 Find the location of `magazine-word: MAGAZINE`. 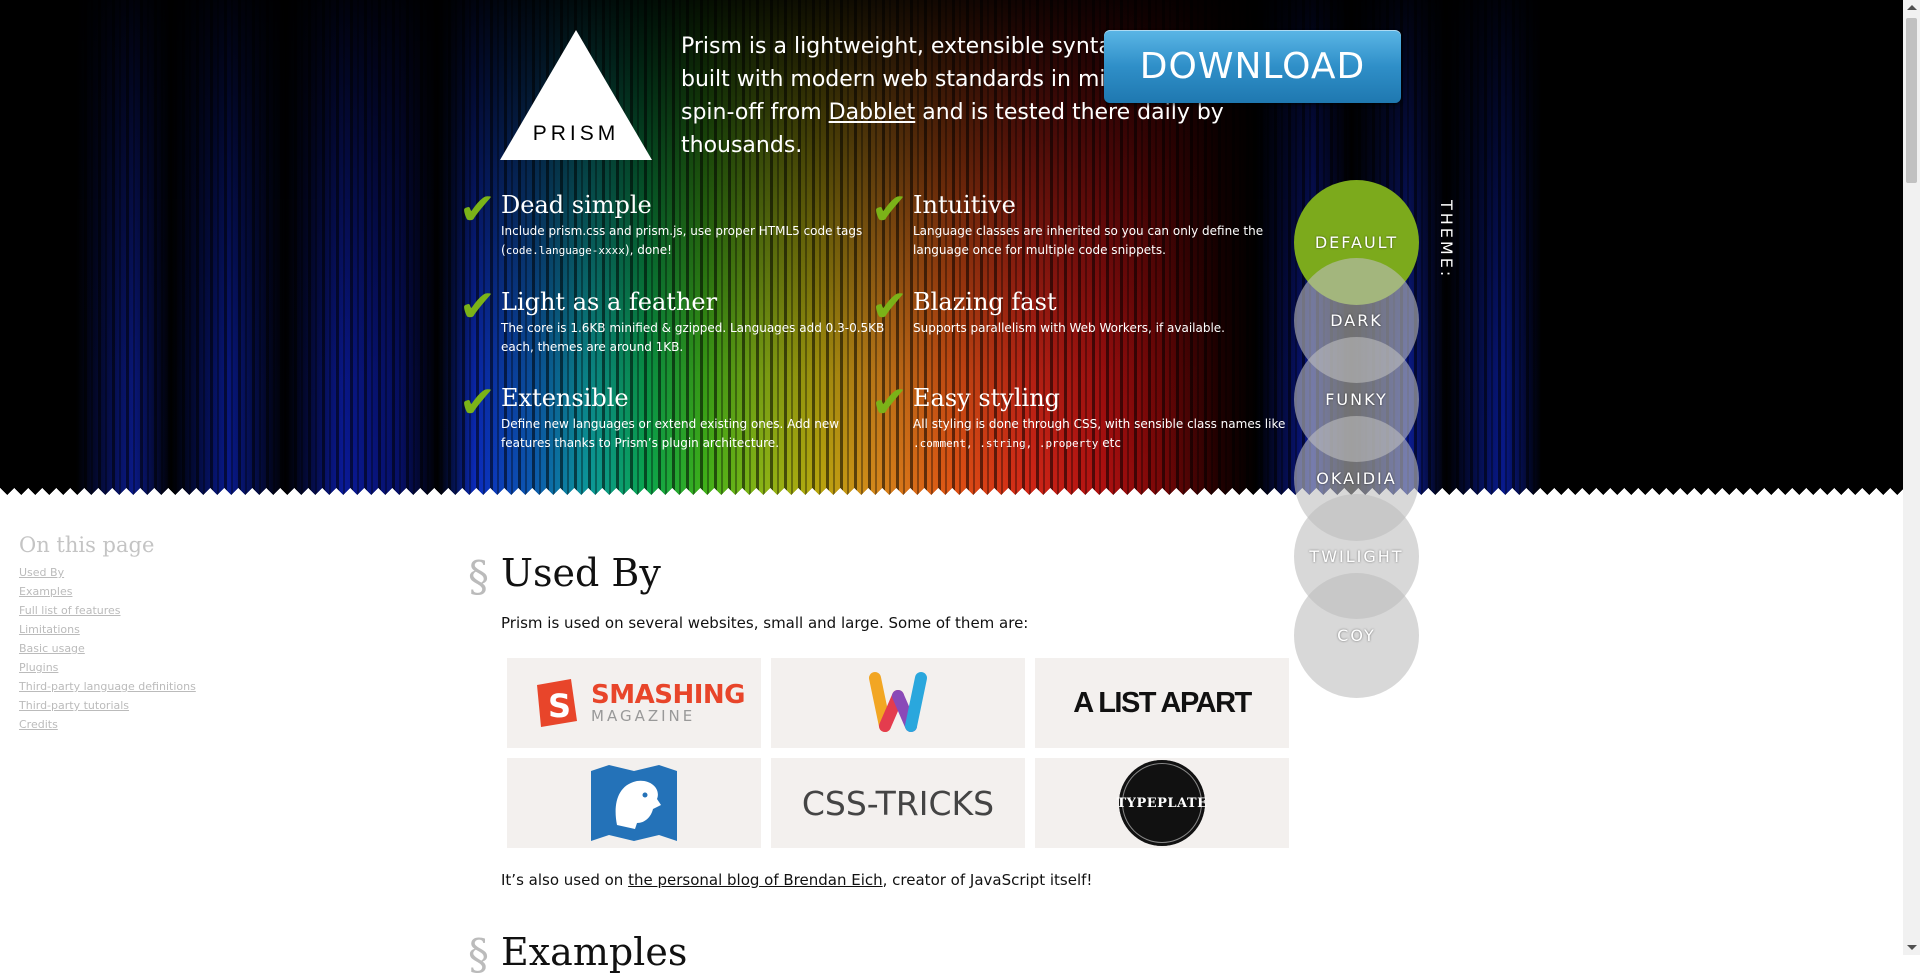

magazine-word: MAGAZINE is located at coordinates (643, 716).